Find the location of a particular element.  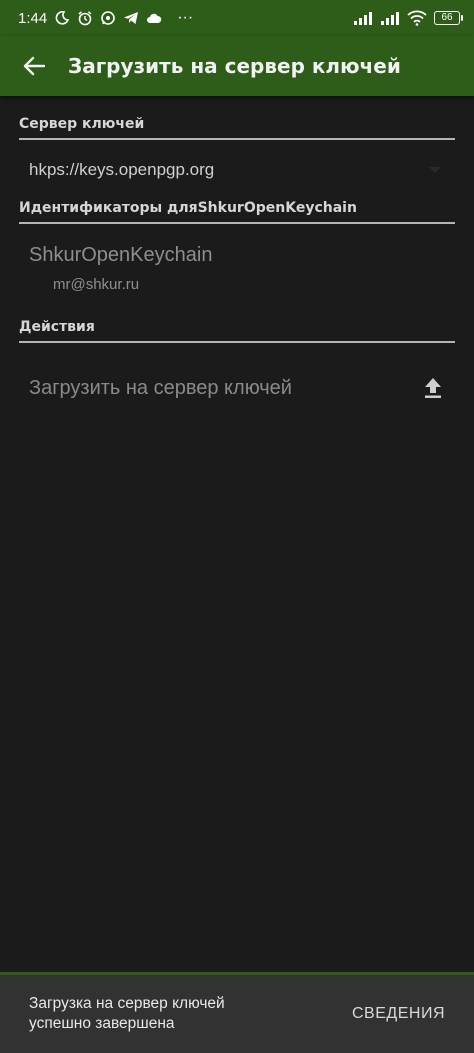

moon-icon is located at coordinates (62, 18).